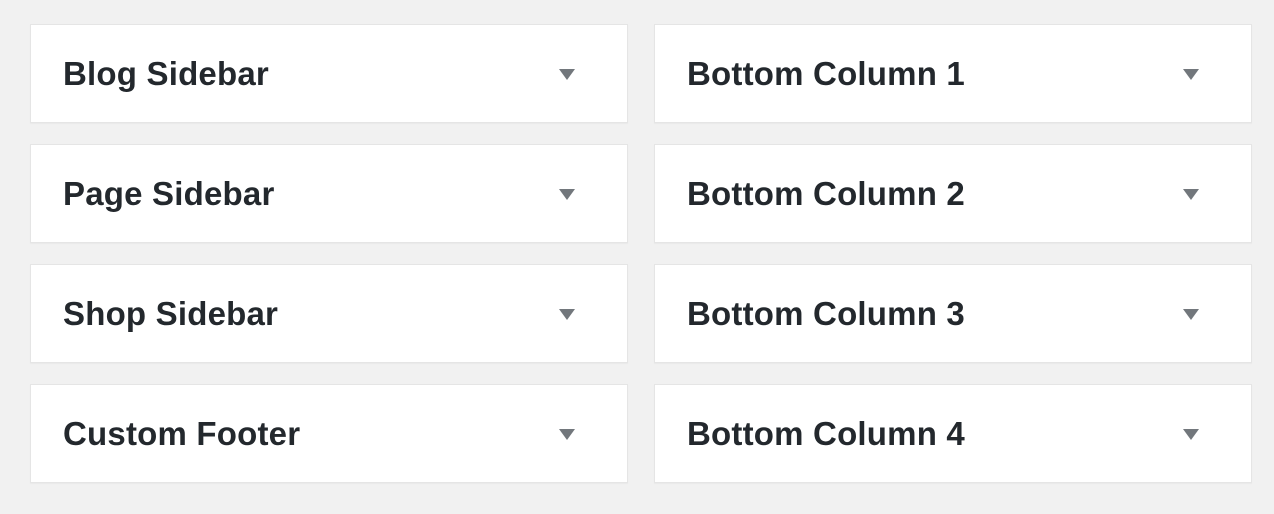  Describe the element at coordinates (171, 313) in the screenshot. I see `widget-area-title: Shop Sidebar` at that location.